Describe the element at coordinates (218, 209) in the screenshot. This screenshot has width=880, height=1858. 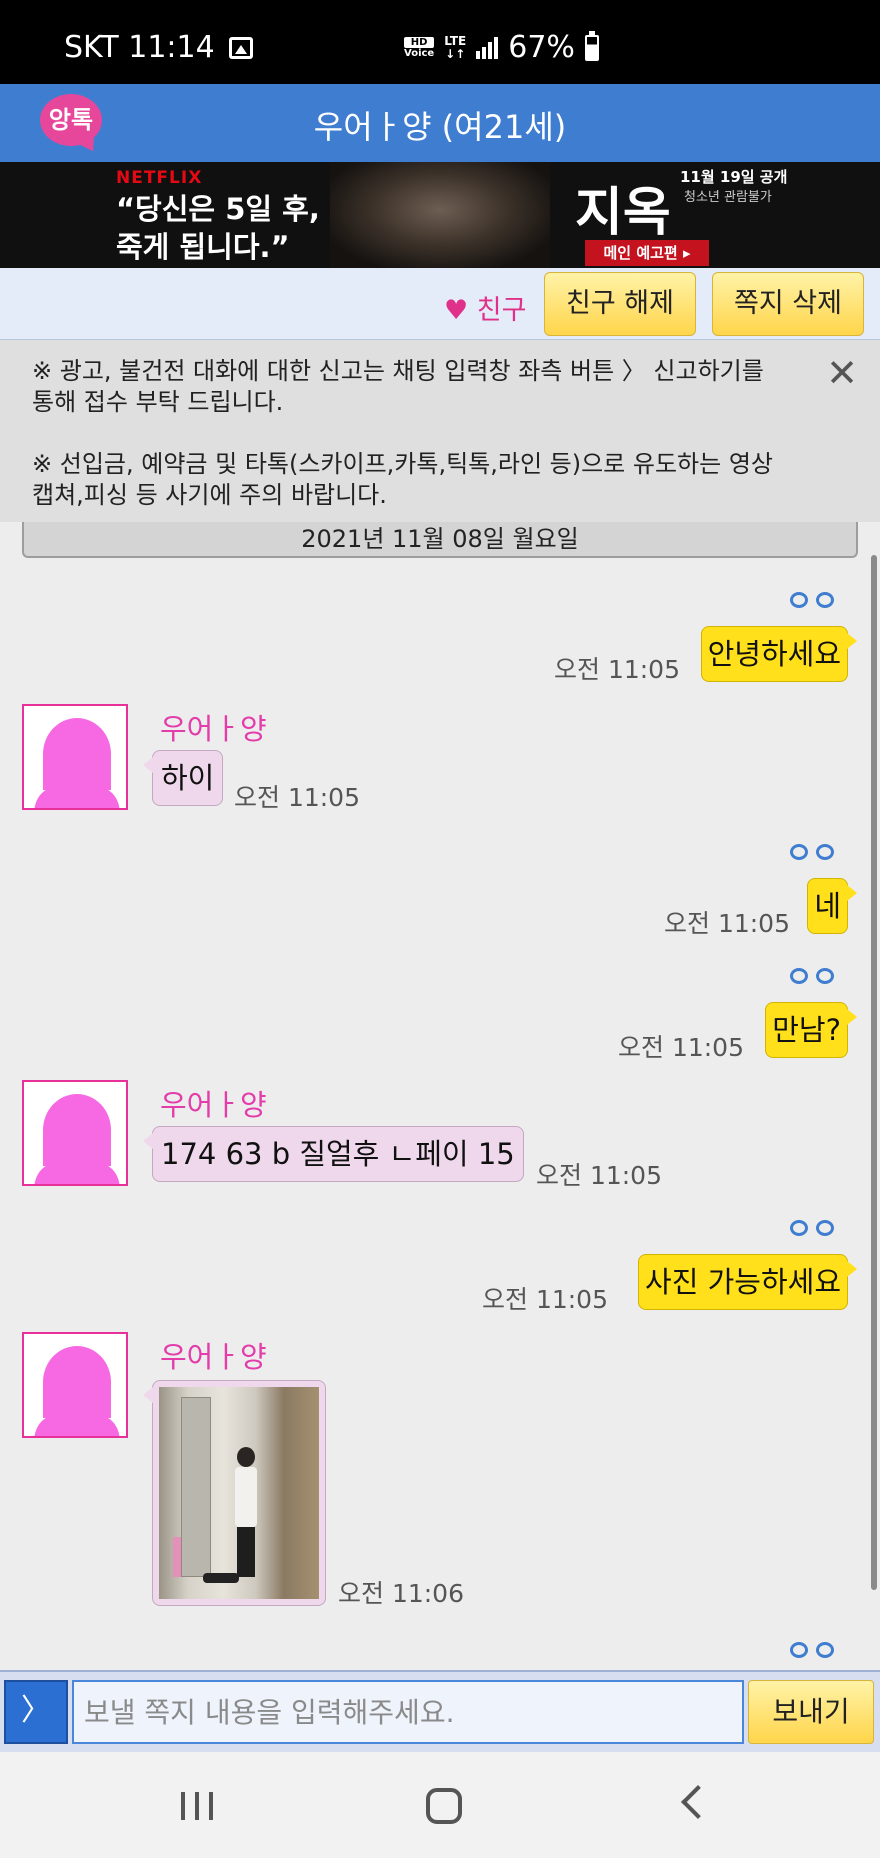
I see `banner-quote-line1: “당신은 5일 후,` at that location.